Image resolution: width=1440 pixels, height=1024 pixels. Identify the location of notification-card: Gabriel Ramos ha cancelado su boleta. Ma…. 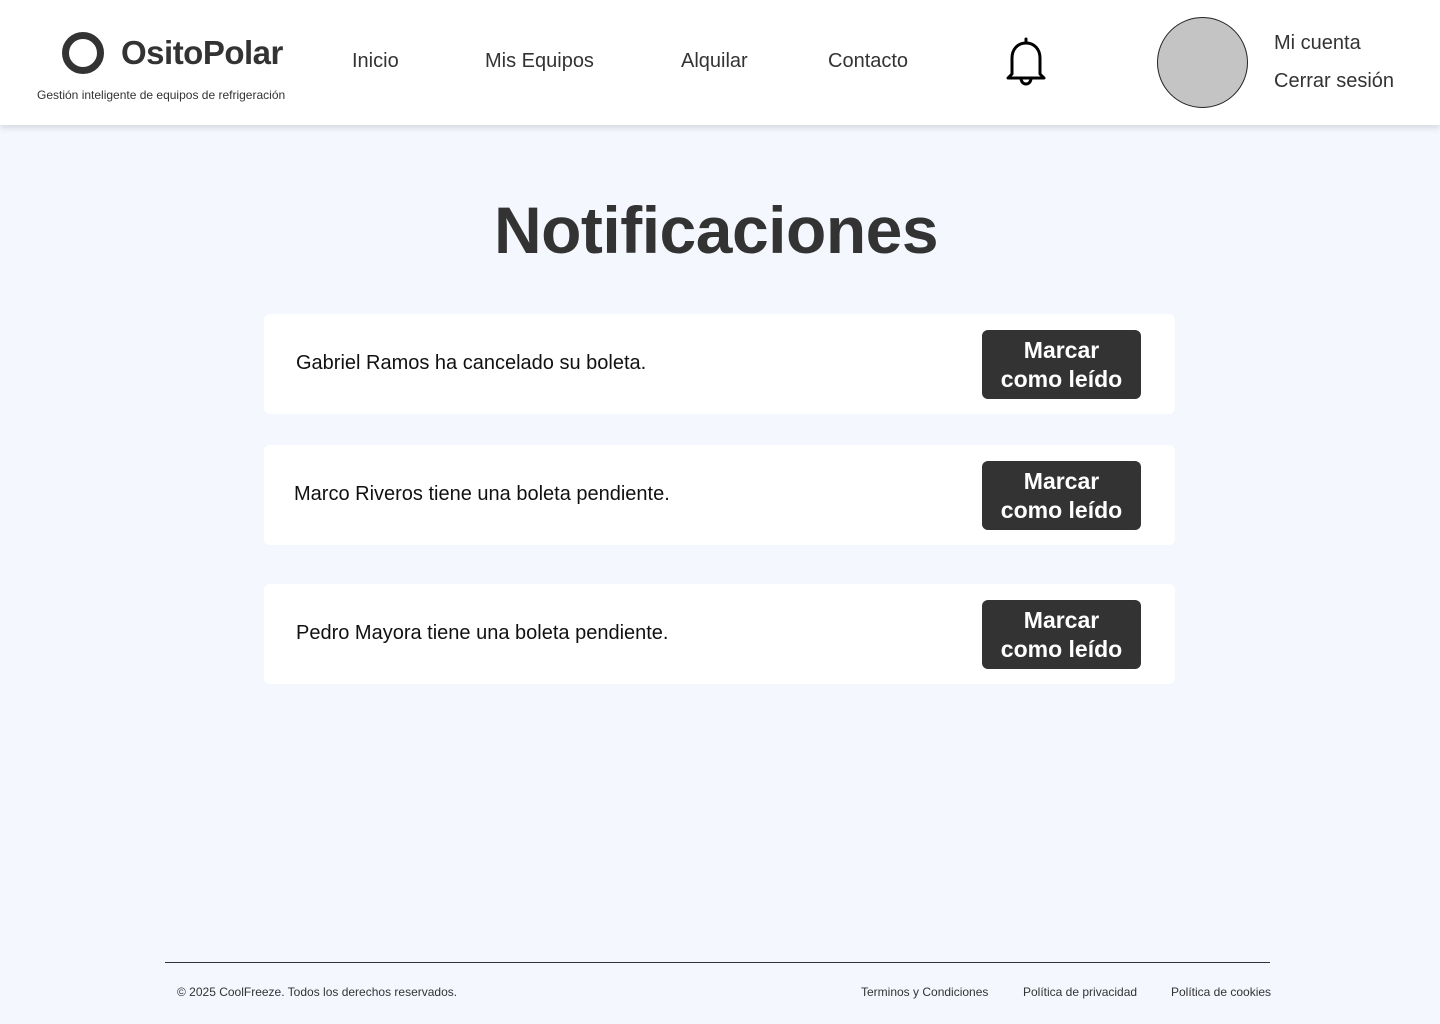
(719, 364).